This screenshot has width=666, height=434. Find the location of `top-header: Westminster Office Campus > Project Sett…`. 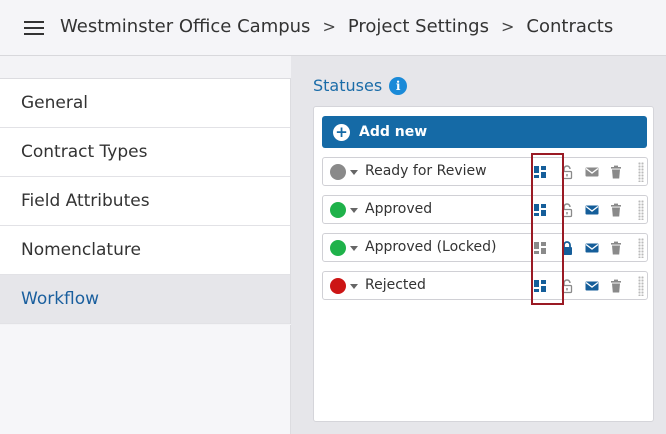

top-header: Westminster Office Campus > Project Sett… is located at coordinates (333, 28).